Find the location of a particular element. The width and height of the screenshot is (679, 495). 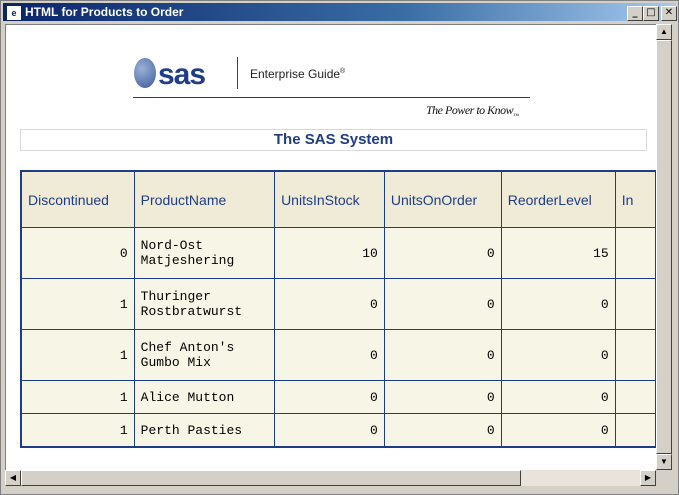

productname-line2: Matjeshering is located at coordinates (187, 260).